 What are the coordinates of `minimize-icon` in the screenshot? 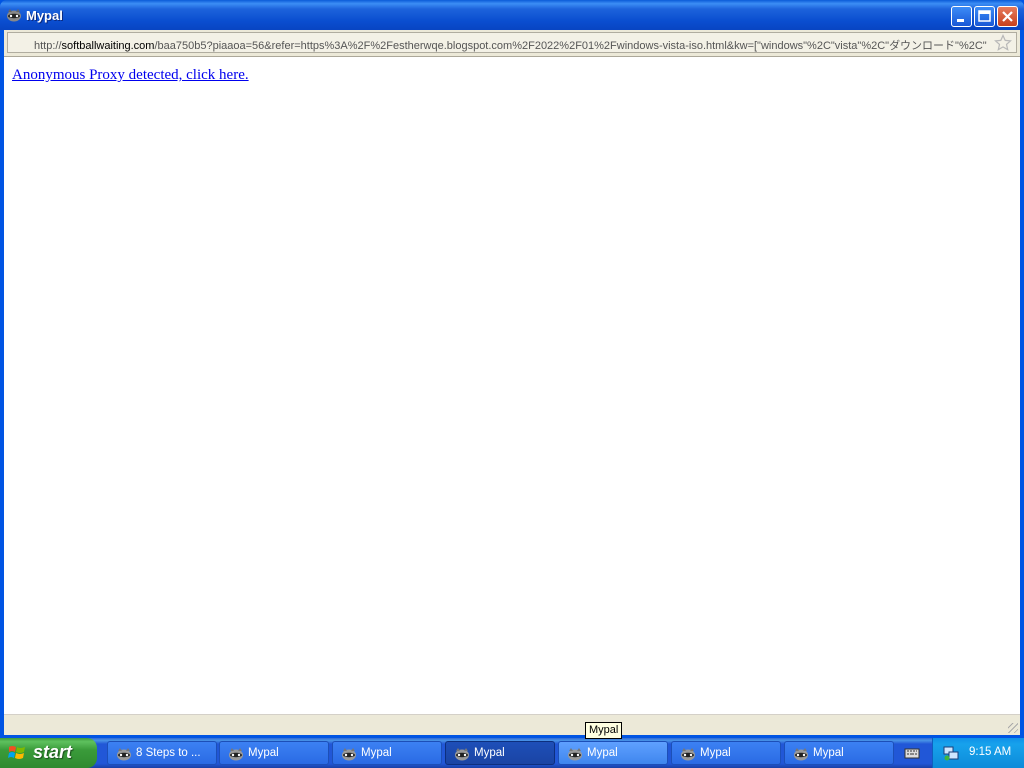 It's located at (960, 20).